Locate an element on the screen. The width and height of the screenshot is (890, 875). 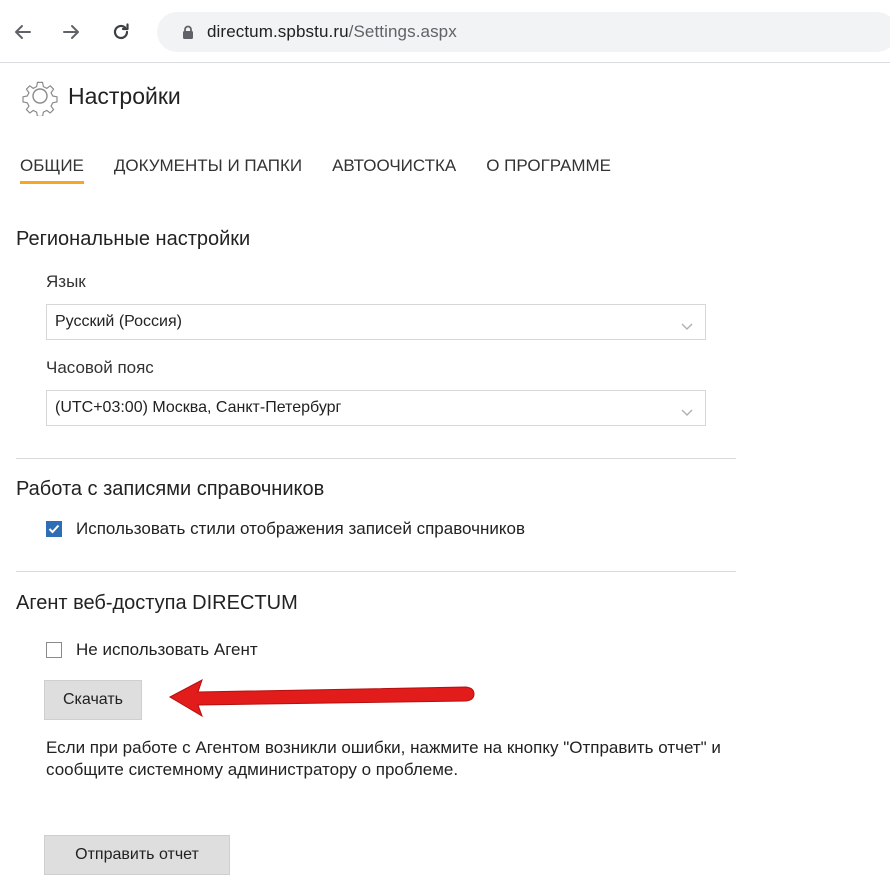
reload-icon is located at coordinates (121, 32).